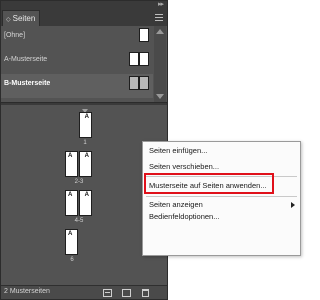 Image resolution: width=320 pixels, height=300 pixels. Describe the element at coordinates (79, 221) in the screenshot. I see `page-label: 4-5` at that location.